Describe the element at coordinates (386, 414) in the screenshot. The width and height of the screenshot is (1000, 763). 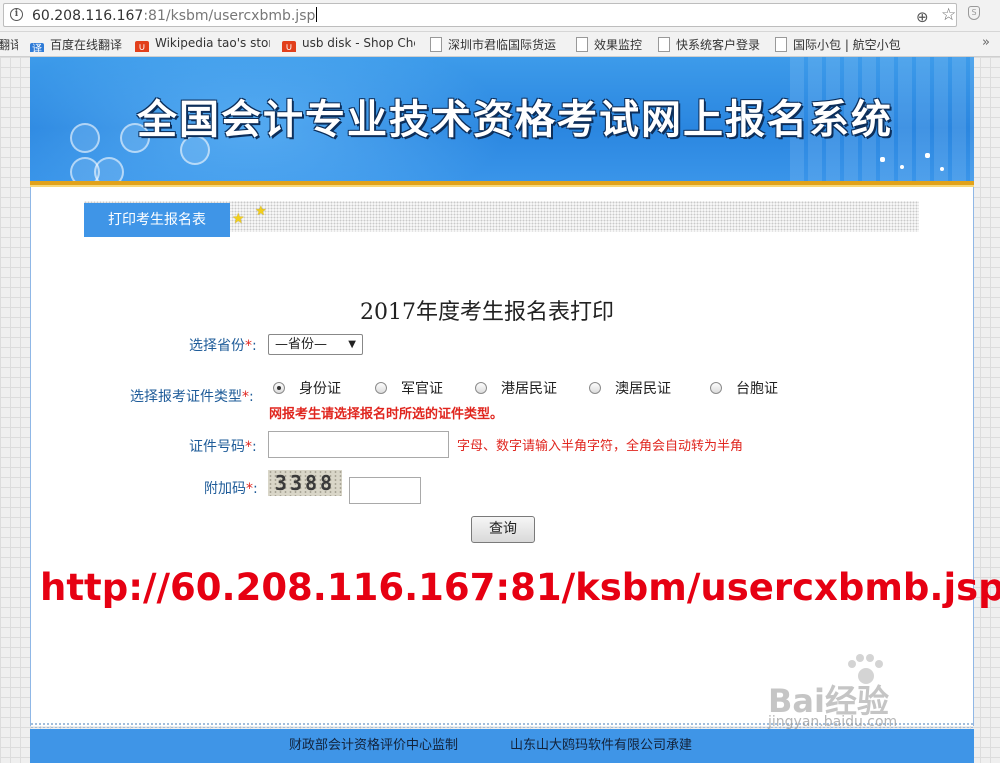
I see `id-type-hint: 网报考生请选择报名时所选的证件类型。` at that location.